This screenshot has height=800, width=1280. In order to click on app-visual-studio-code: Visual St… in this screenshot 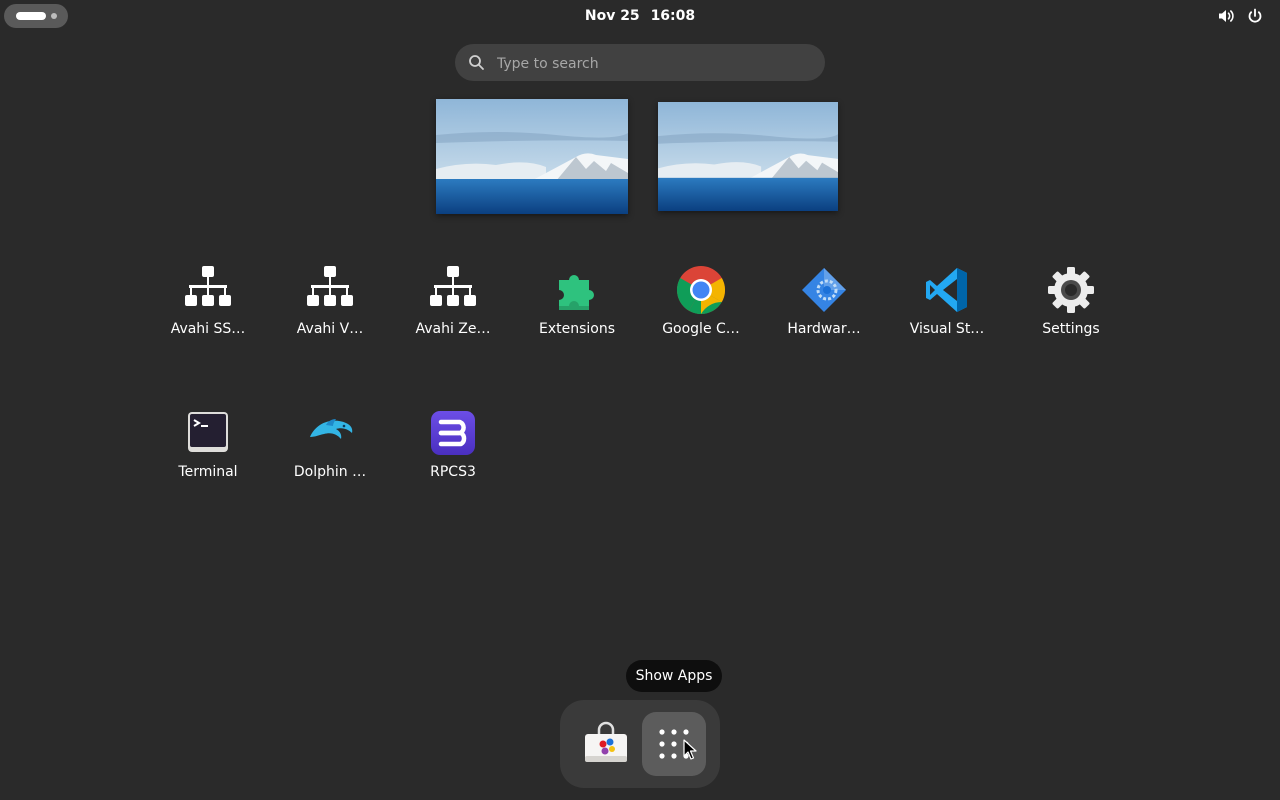, I will do `click(947, 316)`.